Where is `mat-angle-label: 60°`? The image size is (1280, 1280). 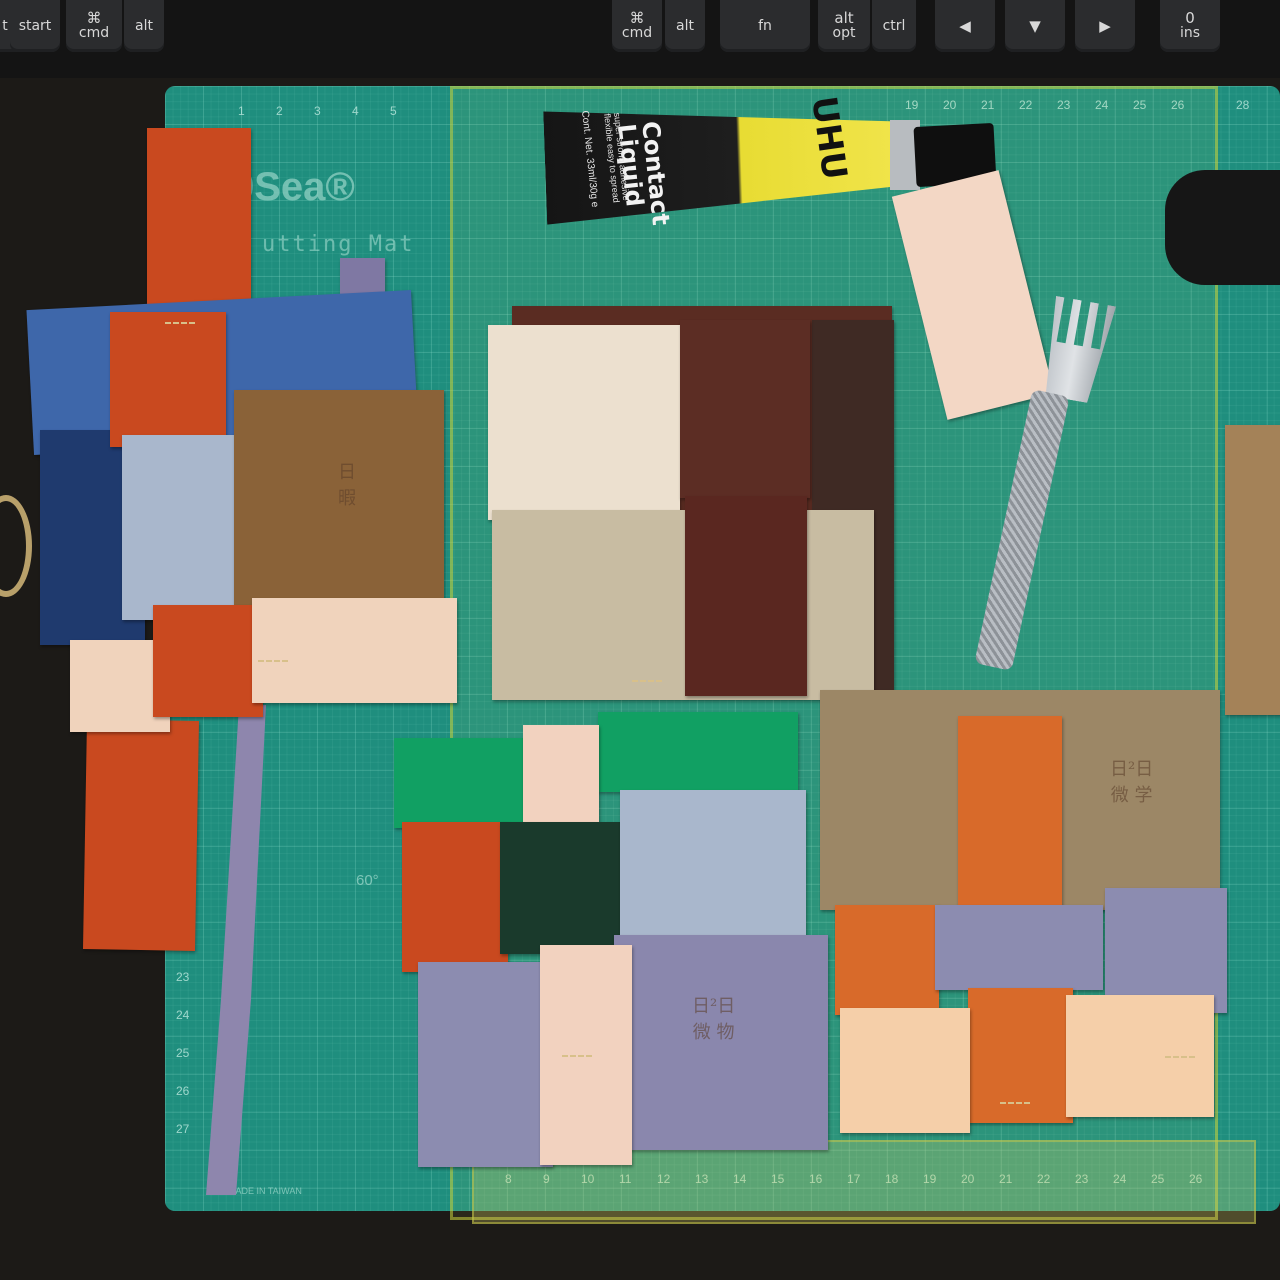
mat-angle-label: 60° is located at coordinates (367, 880).